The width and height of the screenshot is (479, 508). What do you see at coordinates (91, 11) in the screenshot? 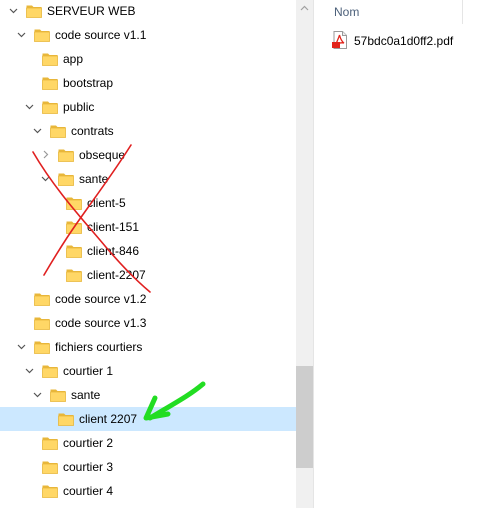
I see `tree-item-label: SERVEUR WEB` at bounding box center [91, 11].